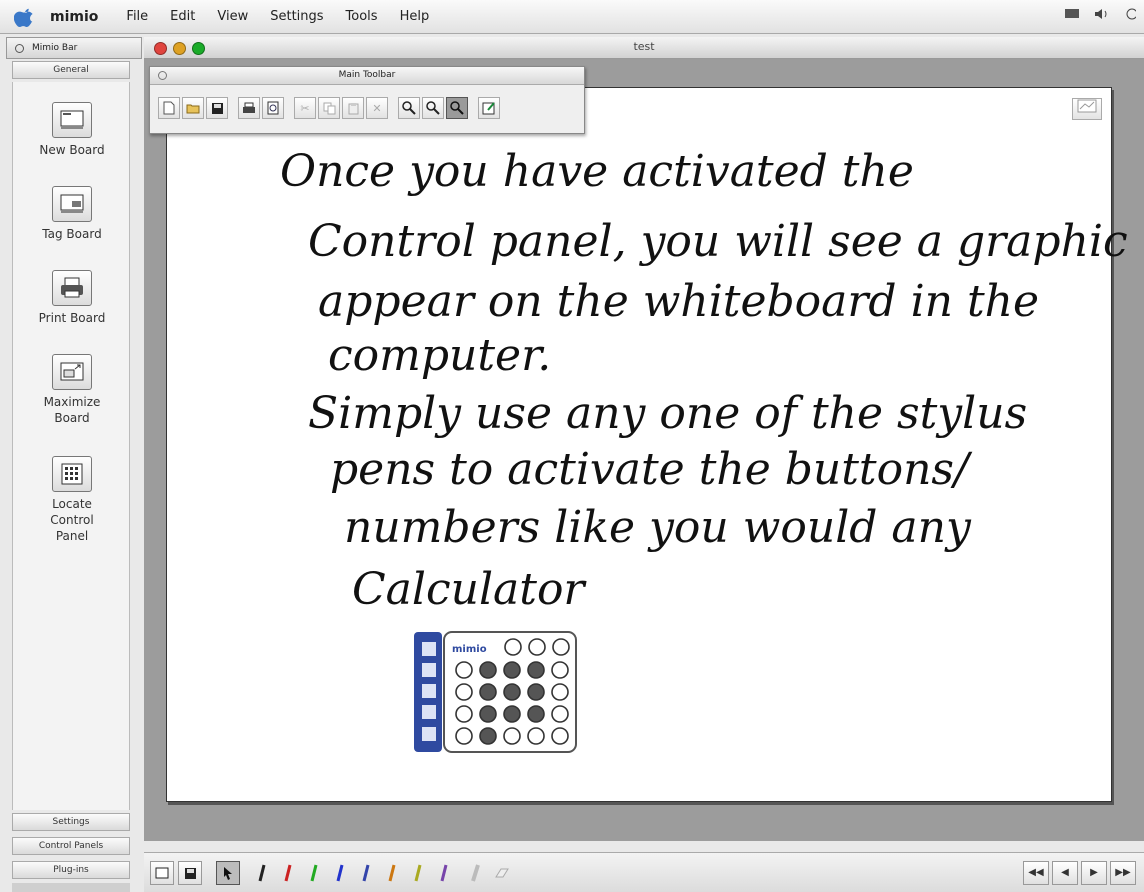  What do you see at coordinates (162, 873) in the screenshot?
I see `board-view-icon` at bounding box center [162, 873].